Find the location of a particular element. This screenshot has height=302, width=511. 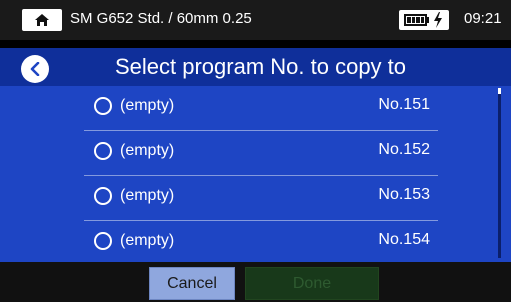

list-item: (empty) No.152 is located at coordinates (261, 153).